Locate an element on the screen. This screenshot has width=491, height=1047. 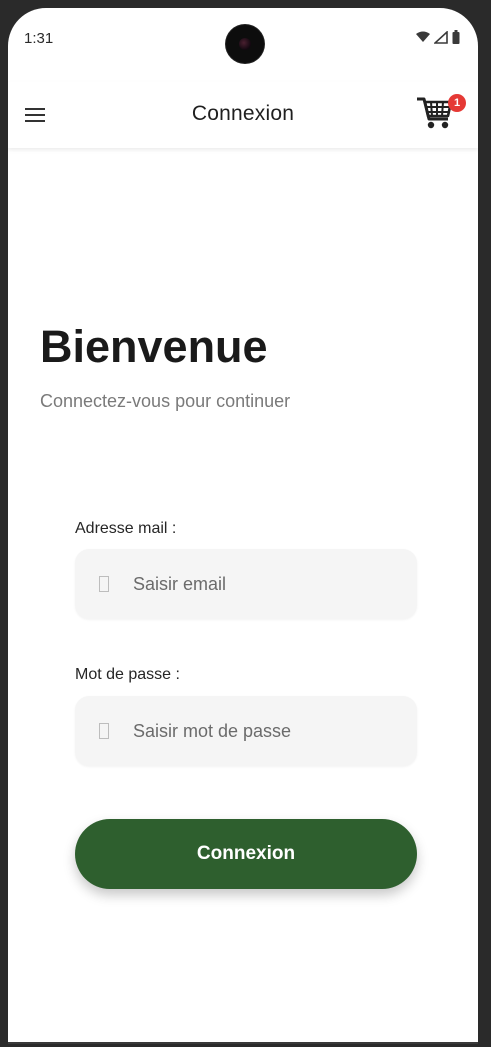
email-input is located at coordinates (263, 584).